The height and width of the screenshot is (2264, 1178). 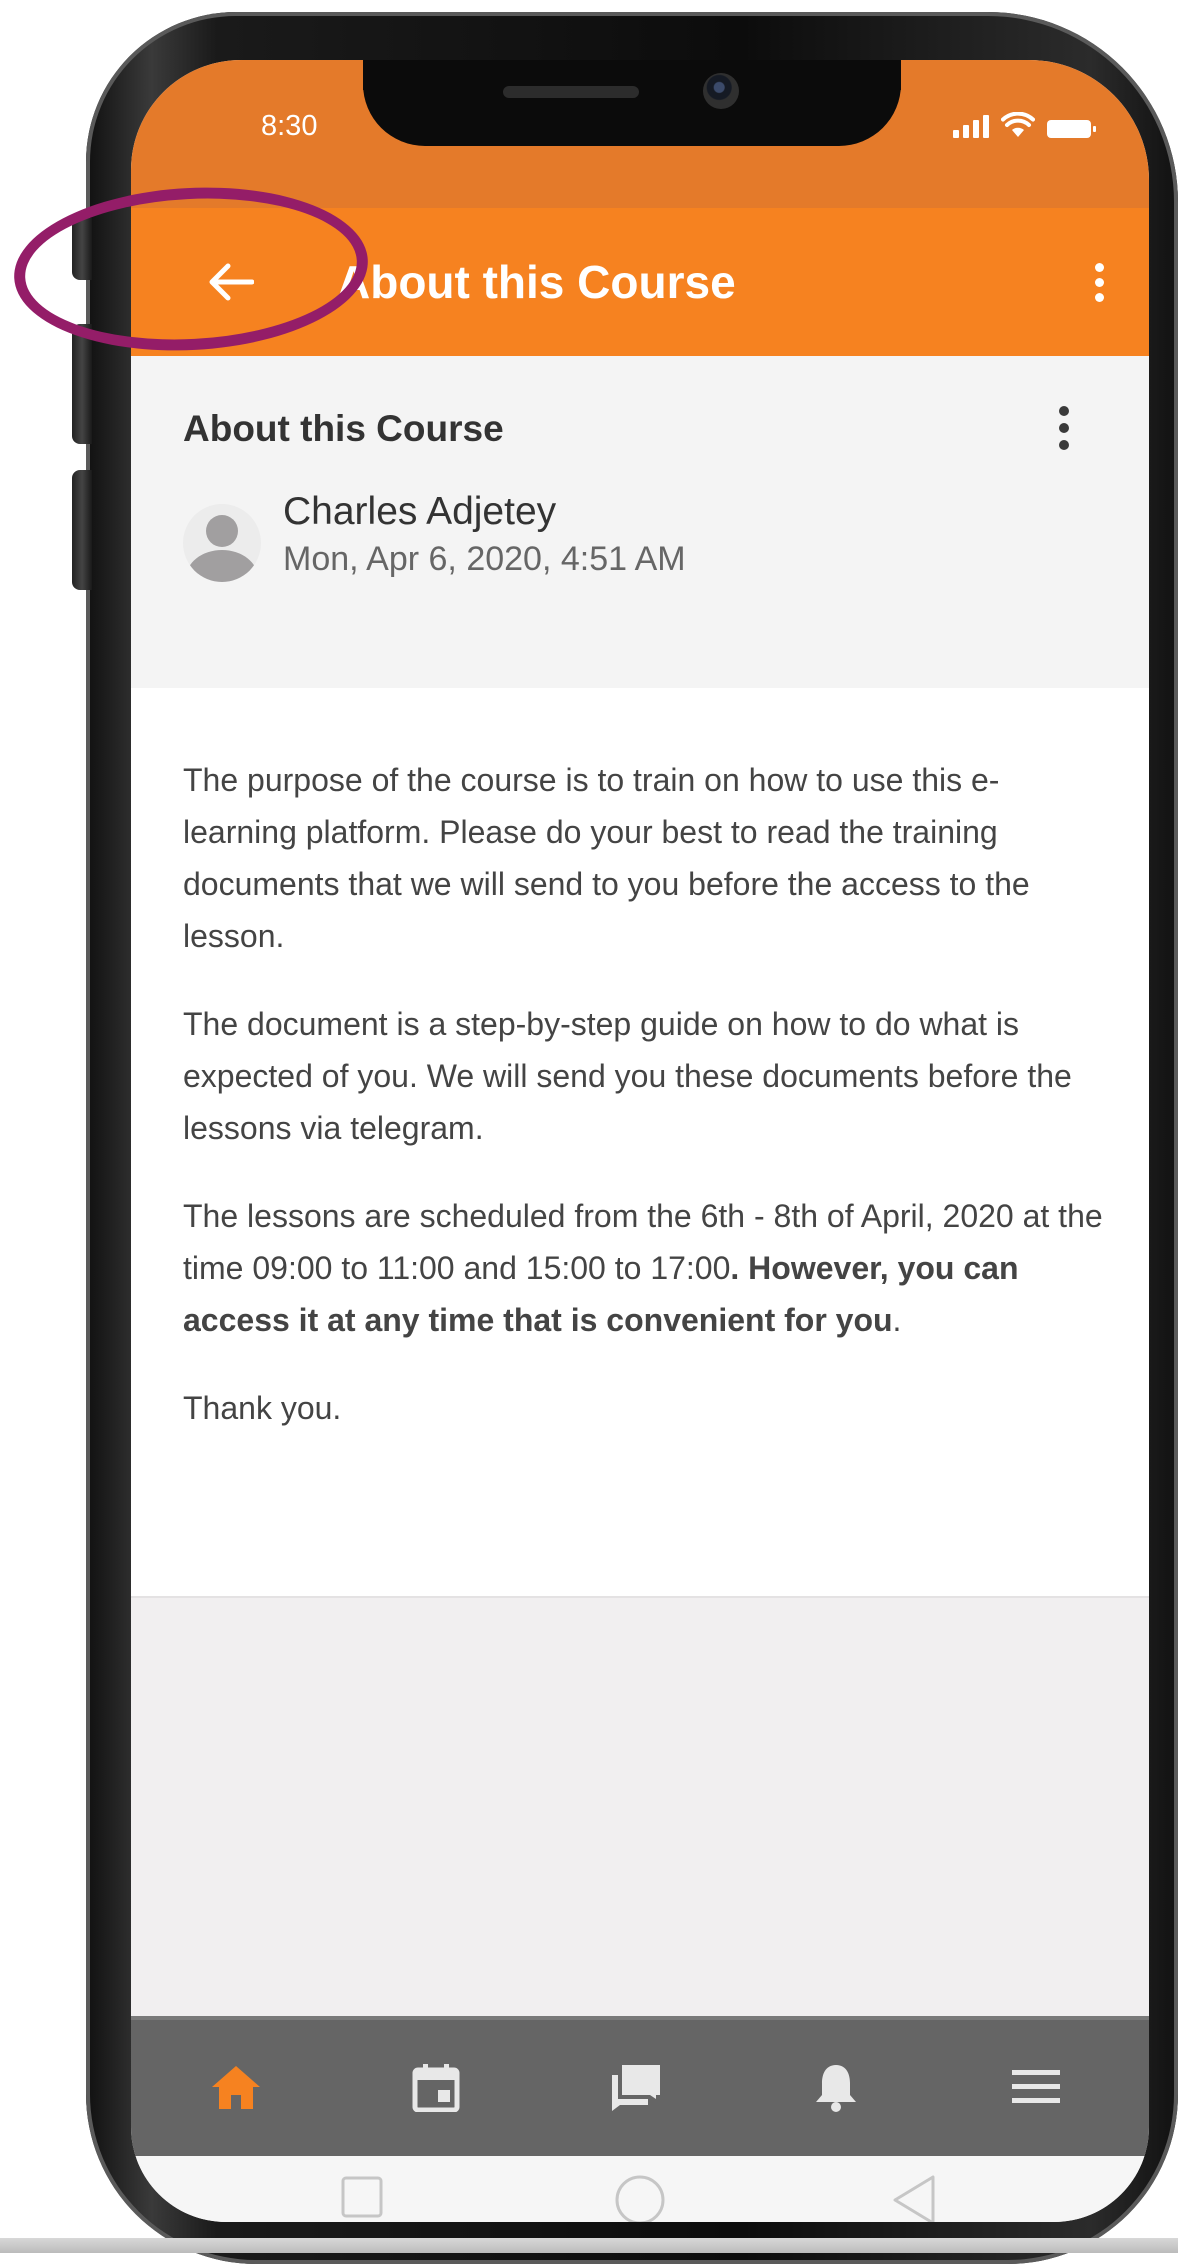 I want to click on user-avatar-icon, so click(x=222, y=543).